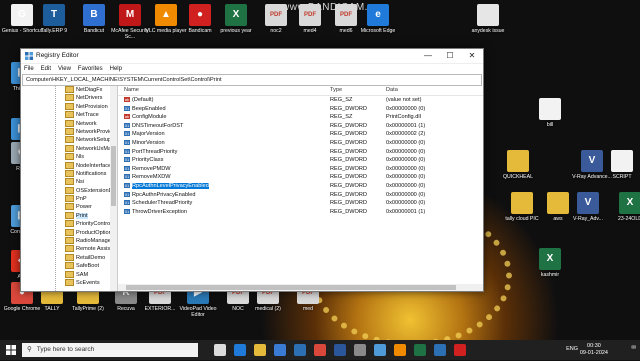 Image resolution: width=640 pixels, height=361 pixels. Describe the element at coordinates (69, 90) in the screenshot. I see `tree-item: NetDiagFx` at that location.